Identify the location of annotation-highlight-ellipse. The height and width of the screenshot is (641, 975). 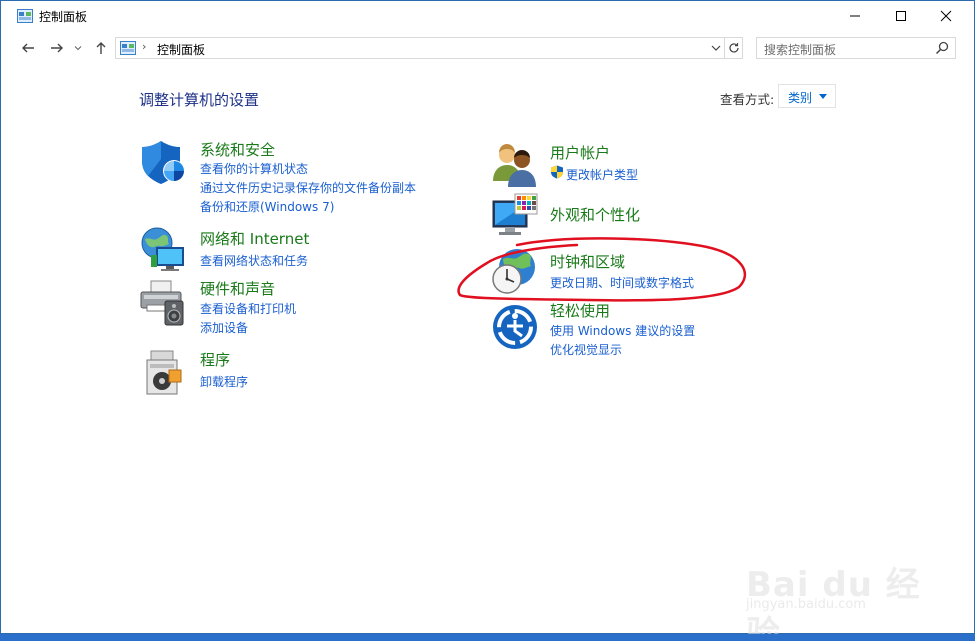
(601, 269).